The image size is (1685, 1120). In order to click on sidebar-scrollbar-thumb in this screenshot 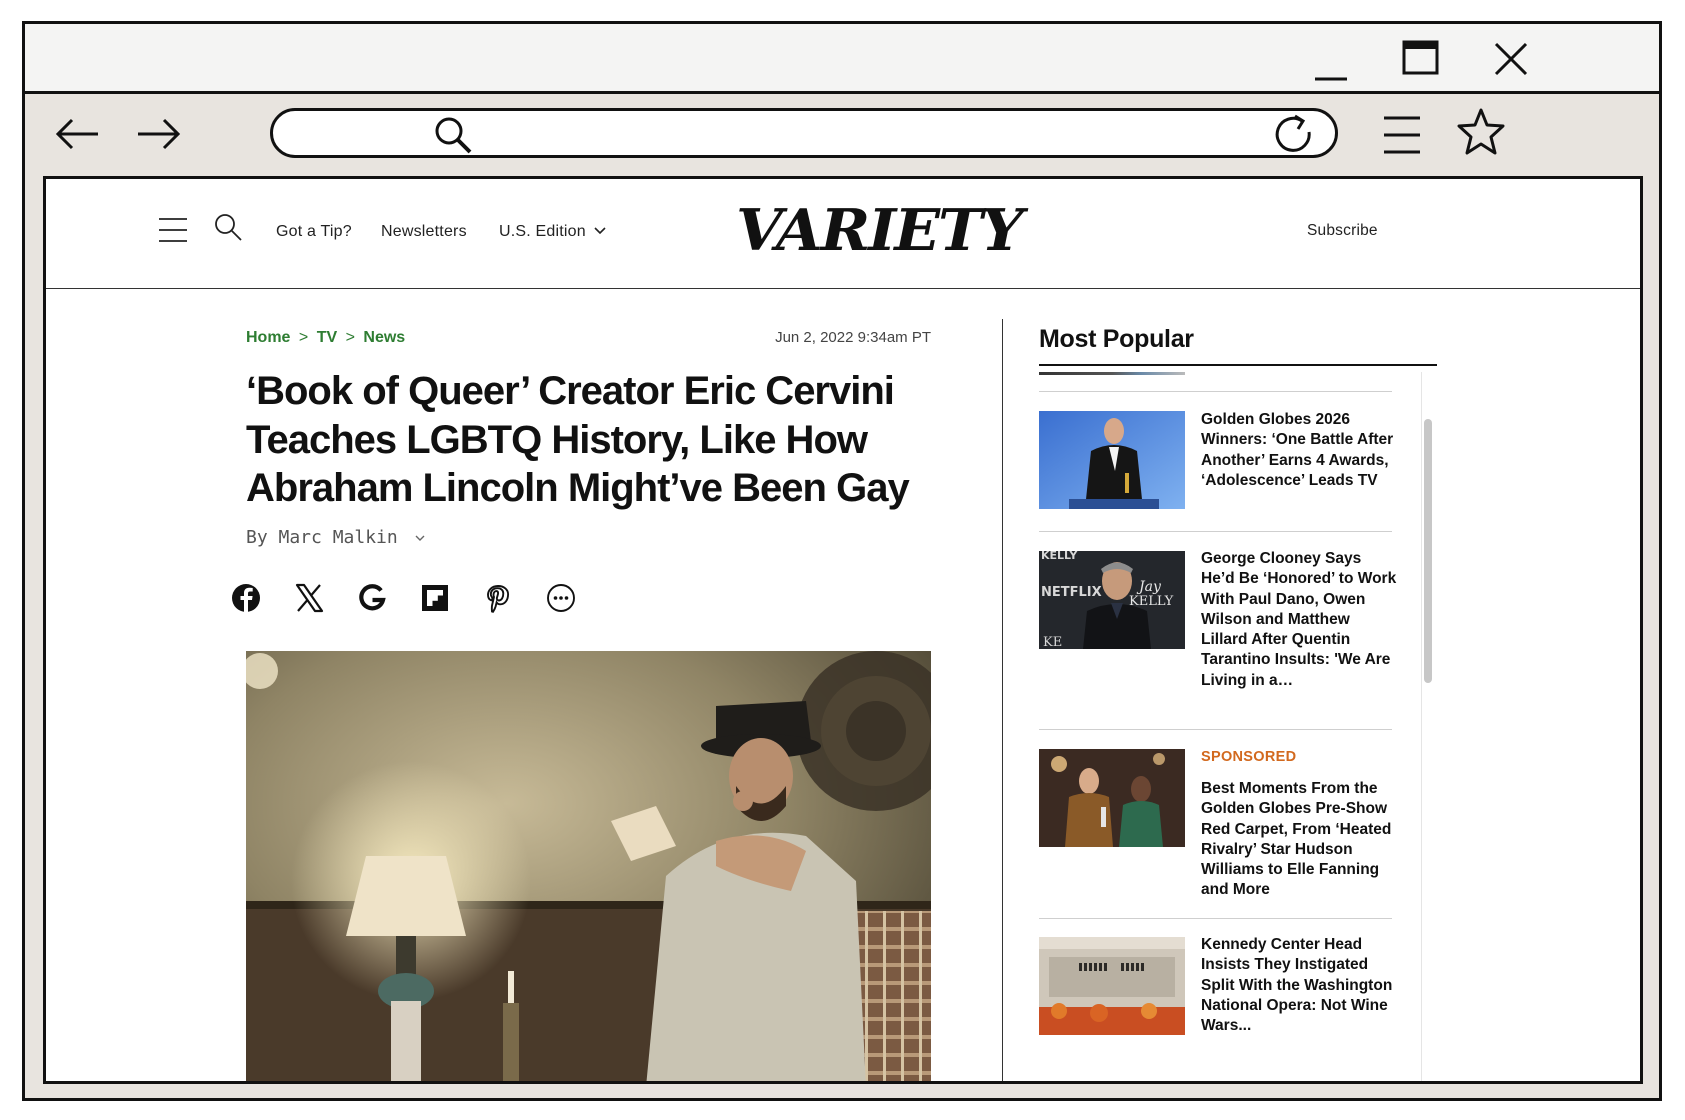, I will do `click(1428, 551)`.